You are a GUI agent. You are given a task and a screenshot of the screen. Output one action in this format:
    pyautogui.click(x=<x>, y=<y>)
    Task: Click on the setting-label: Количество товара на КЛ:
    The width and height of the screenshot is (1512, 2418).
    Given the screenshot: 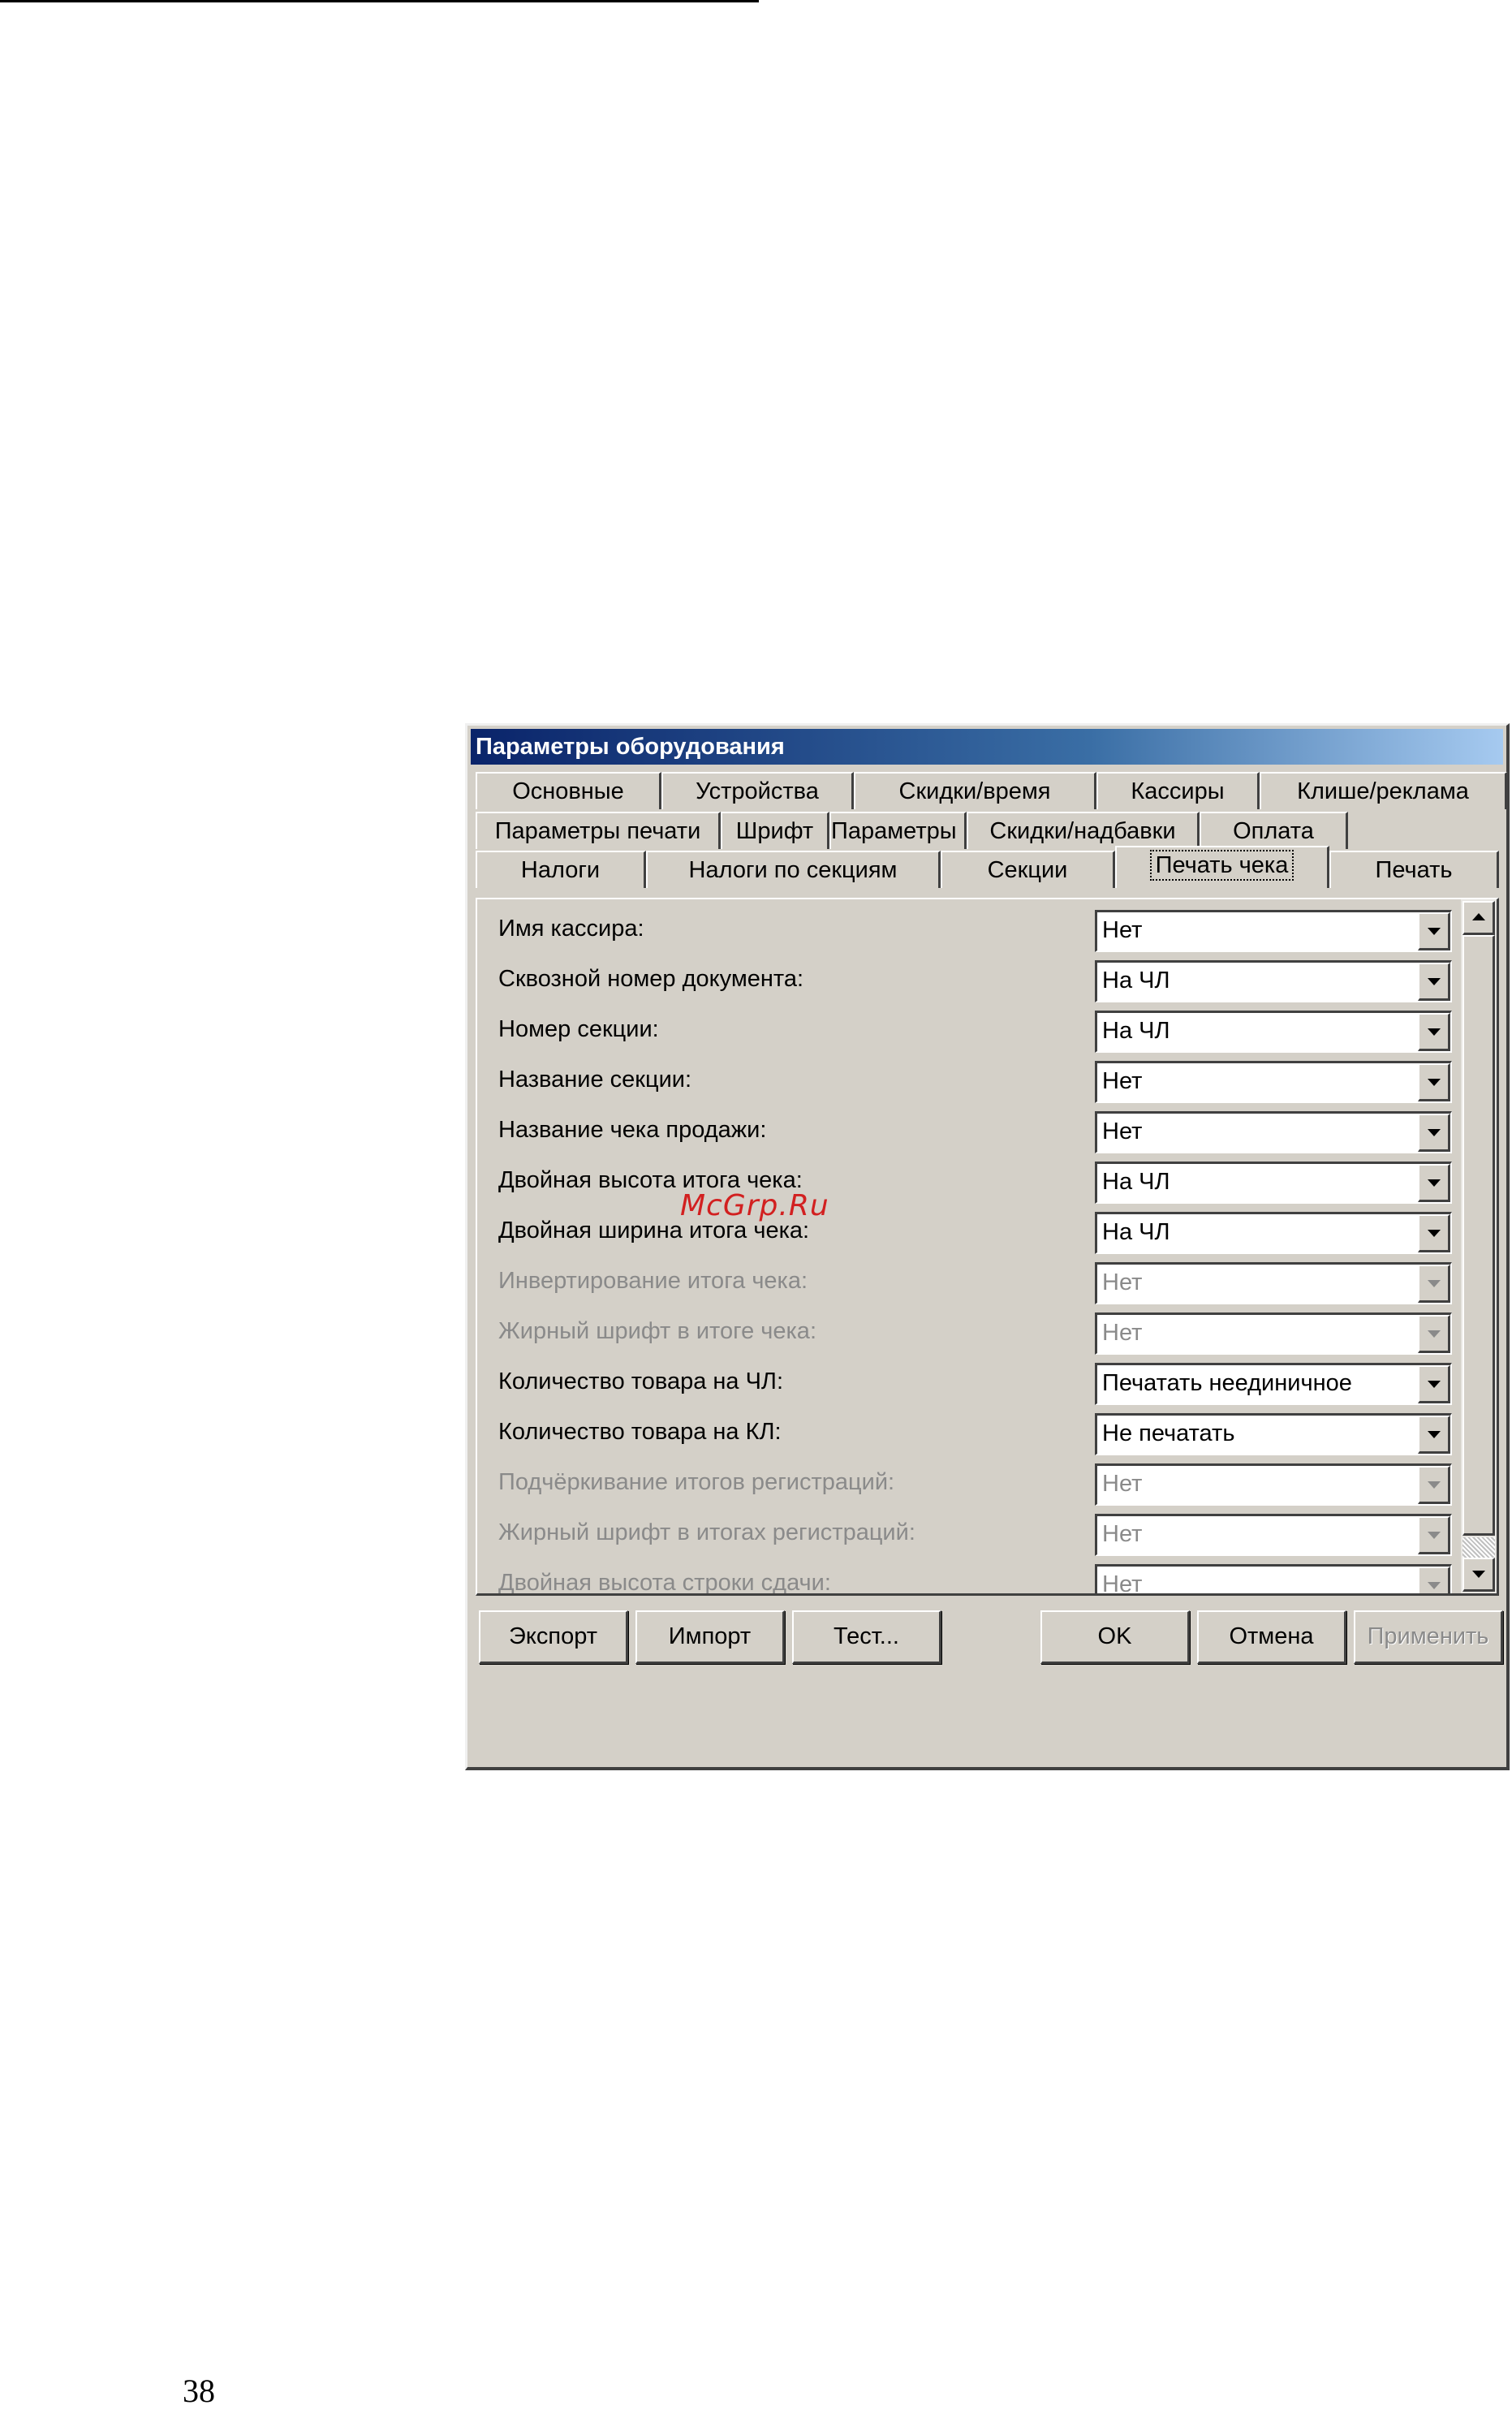 What is the action you would take?
    pyautogui.click(x=640, y=1432)
    